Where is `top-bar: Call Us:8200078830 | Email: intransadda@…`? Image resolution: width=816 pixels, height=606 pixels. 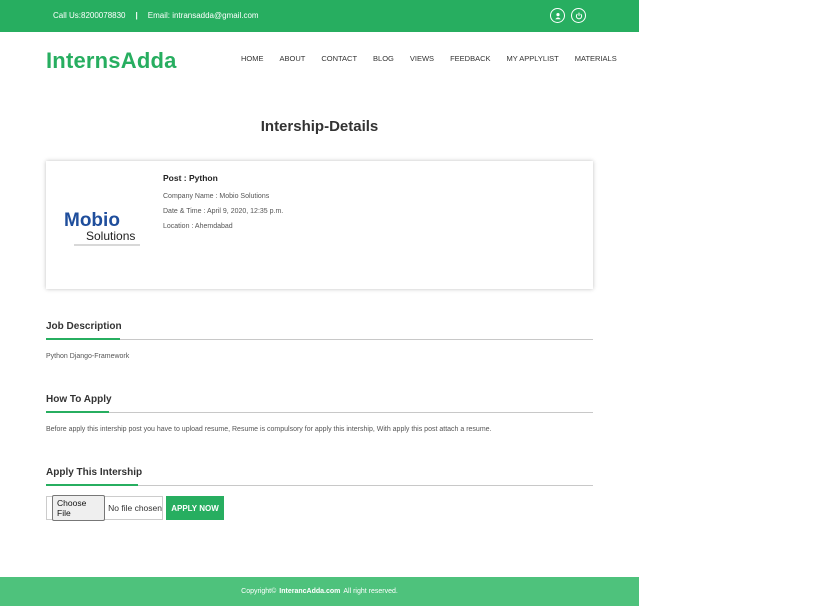 top-bar: Call Us:8200078830 | Email: intransadda@… is located at coordinates (319, 16).